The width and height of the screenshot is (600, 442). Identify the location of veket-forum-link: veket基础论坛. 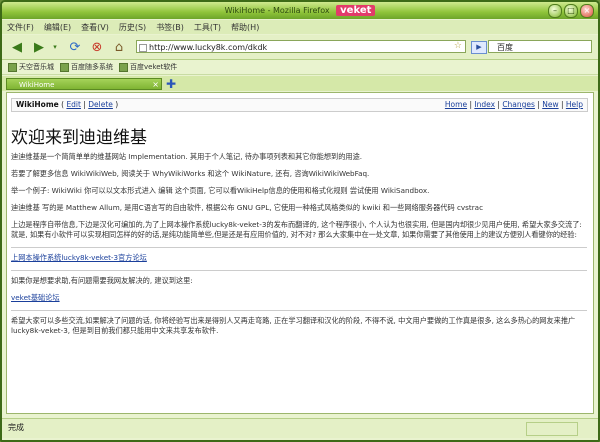
(35, 297).